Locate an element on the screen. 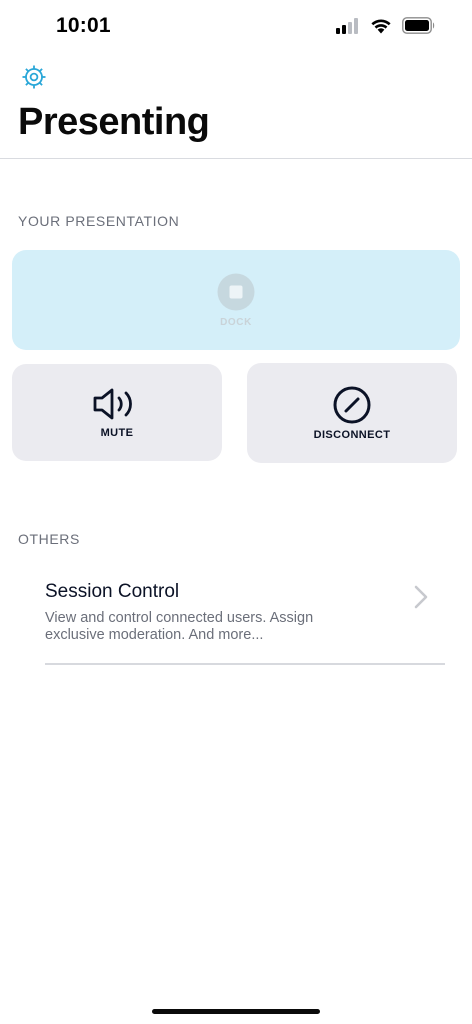  dock-label: DOCK is located at coordinates (236, 322).